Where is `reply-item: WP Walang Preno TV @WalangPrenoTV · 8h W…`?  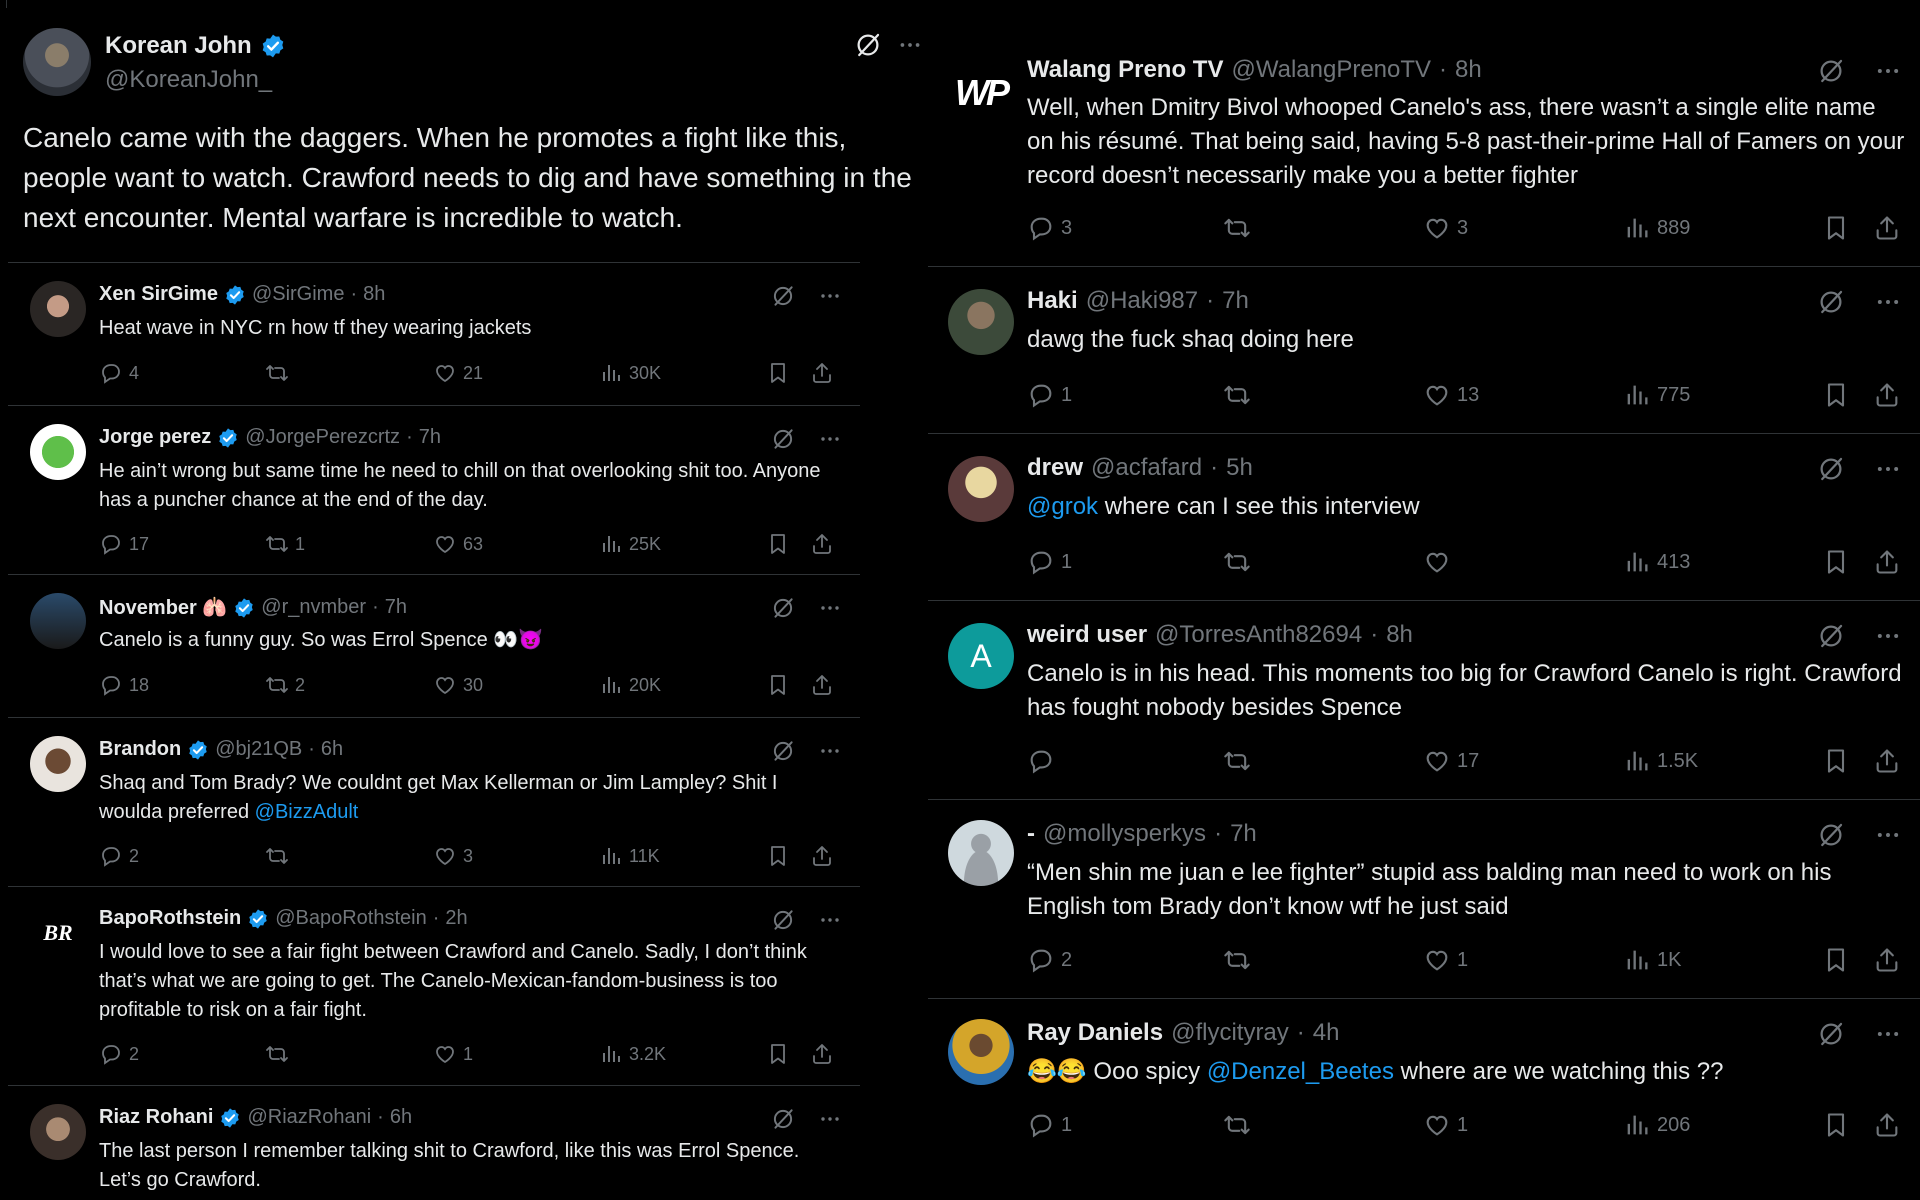 reply-item: WP Walang Preno TV @WalangPrenoTV · 8h W… is located at coordinates (1424, 133).